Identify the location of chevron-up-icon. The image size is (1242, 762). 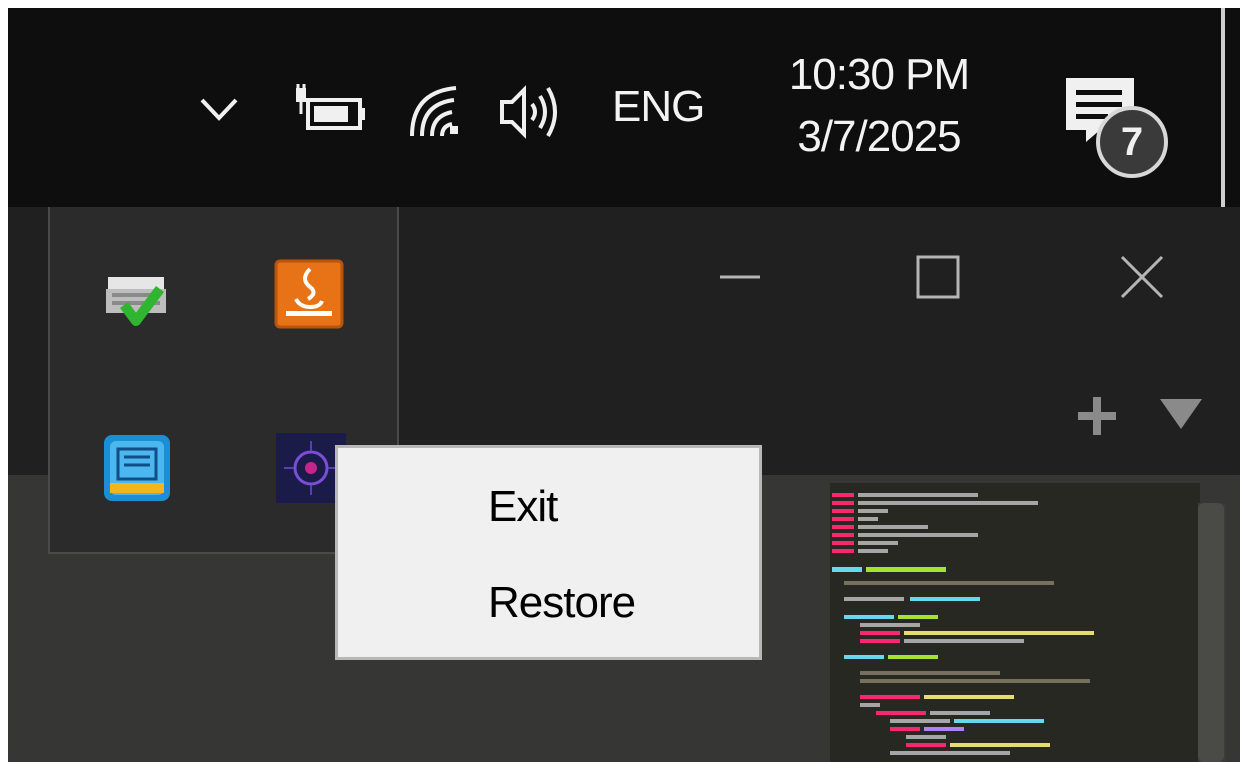
(219, 109).